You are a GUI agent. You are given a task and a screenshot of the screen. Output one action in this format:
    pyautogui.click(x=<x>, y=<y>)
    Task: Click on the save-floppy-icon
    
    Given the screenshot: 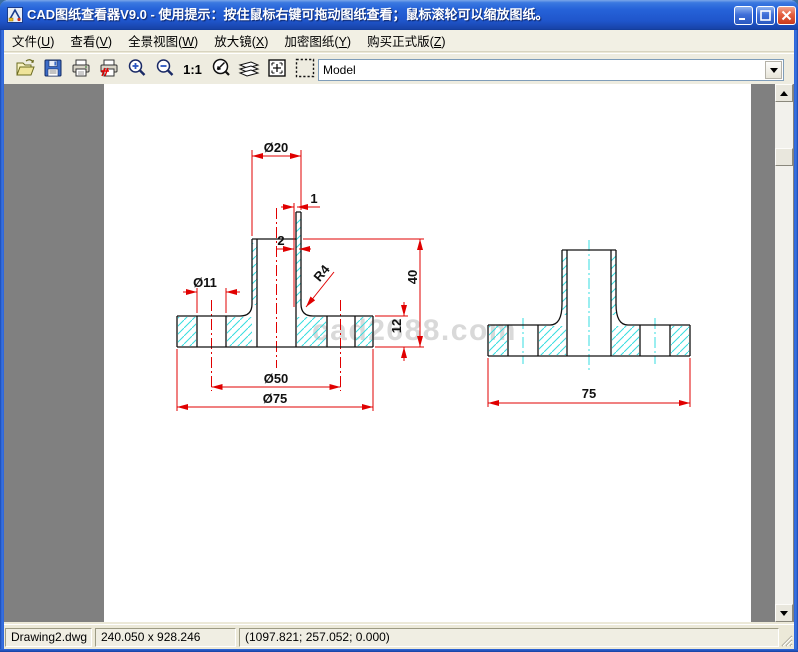 What is the action you would take?
    pyautogui.click(x=53, y=69)
    